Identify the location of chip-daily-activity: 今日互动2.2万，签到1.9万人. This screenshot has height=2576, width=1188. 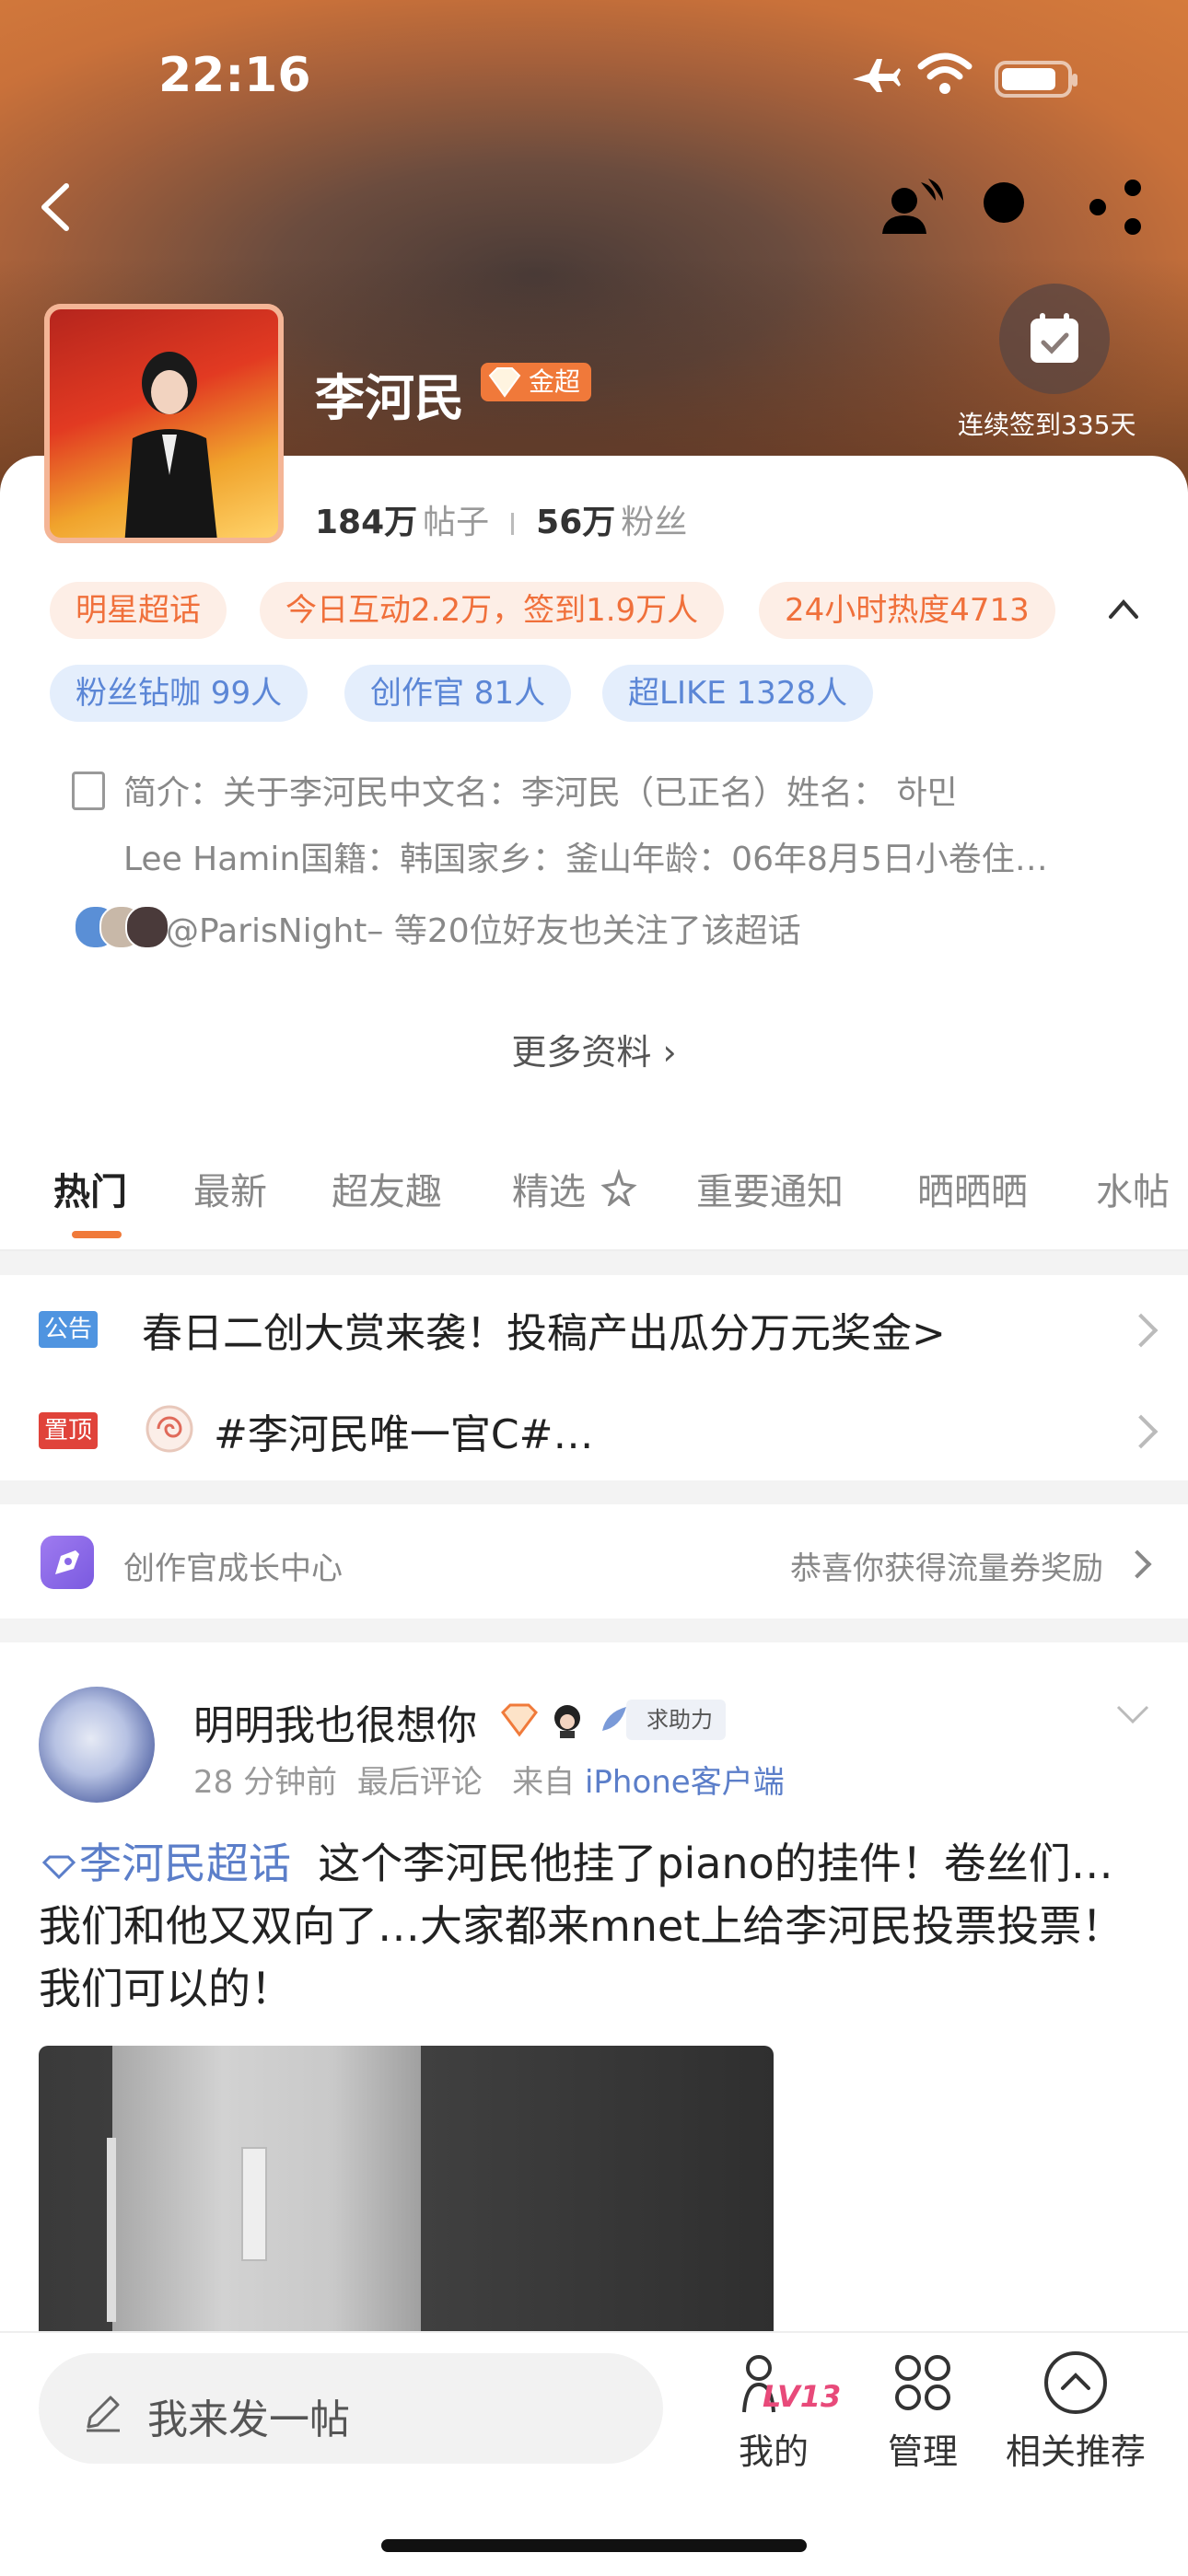
(493, 610).